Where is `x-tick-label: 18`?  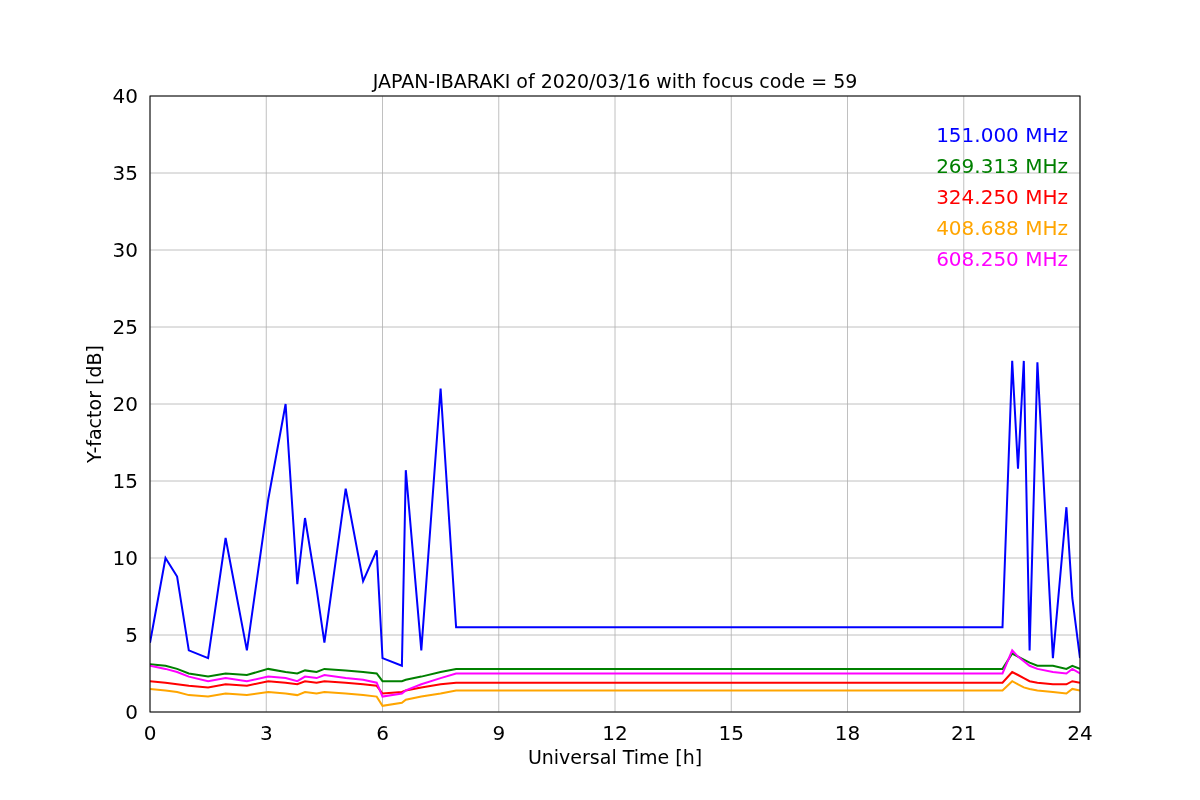 x-tick-label: 18 is located at coordinates (847, 733).